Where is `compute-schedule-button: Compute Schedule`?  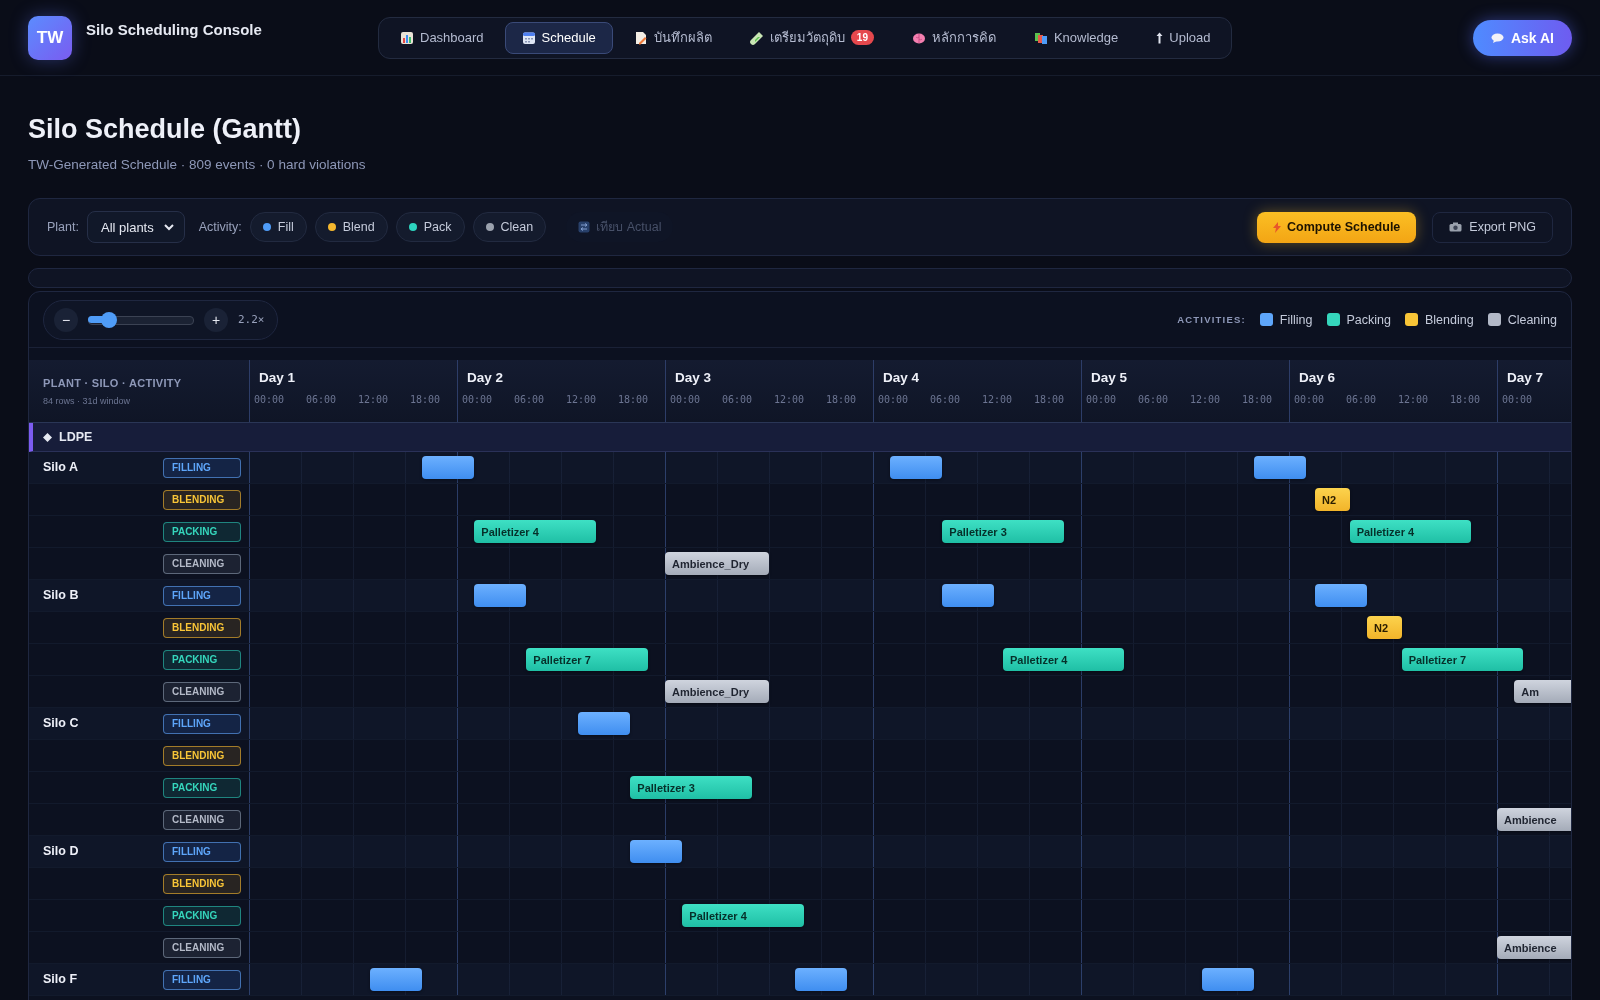 compute-schedule-button: Compute Schedule is located at coordinates (1337, 227).